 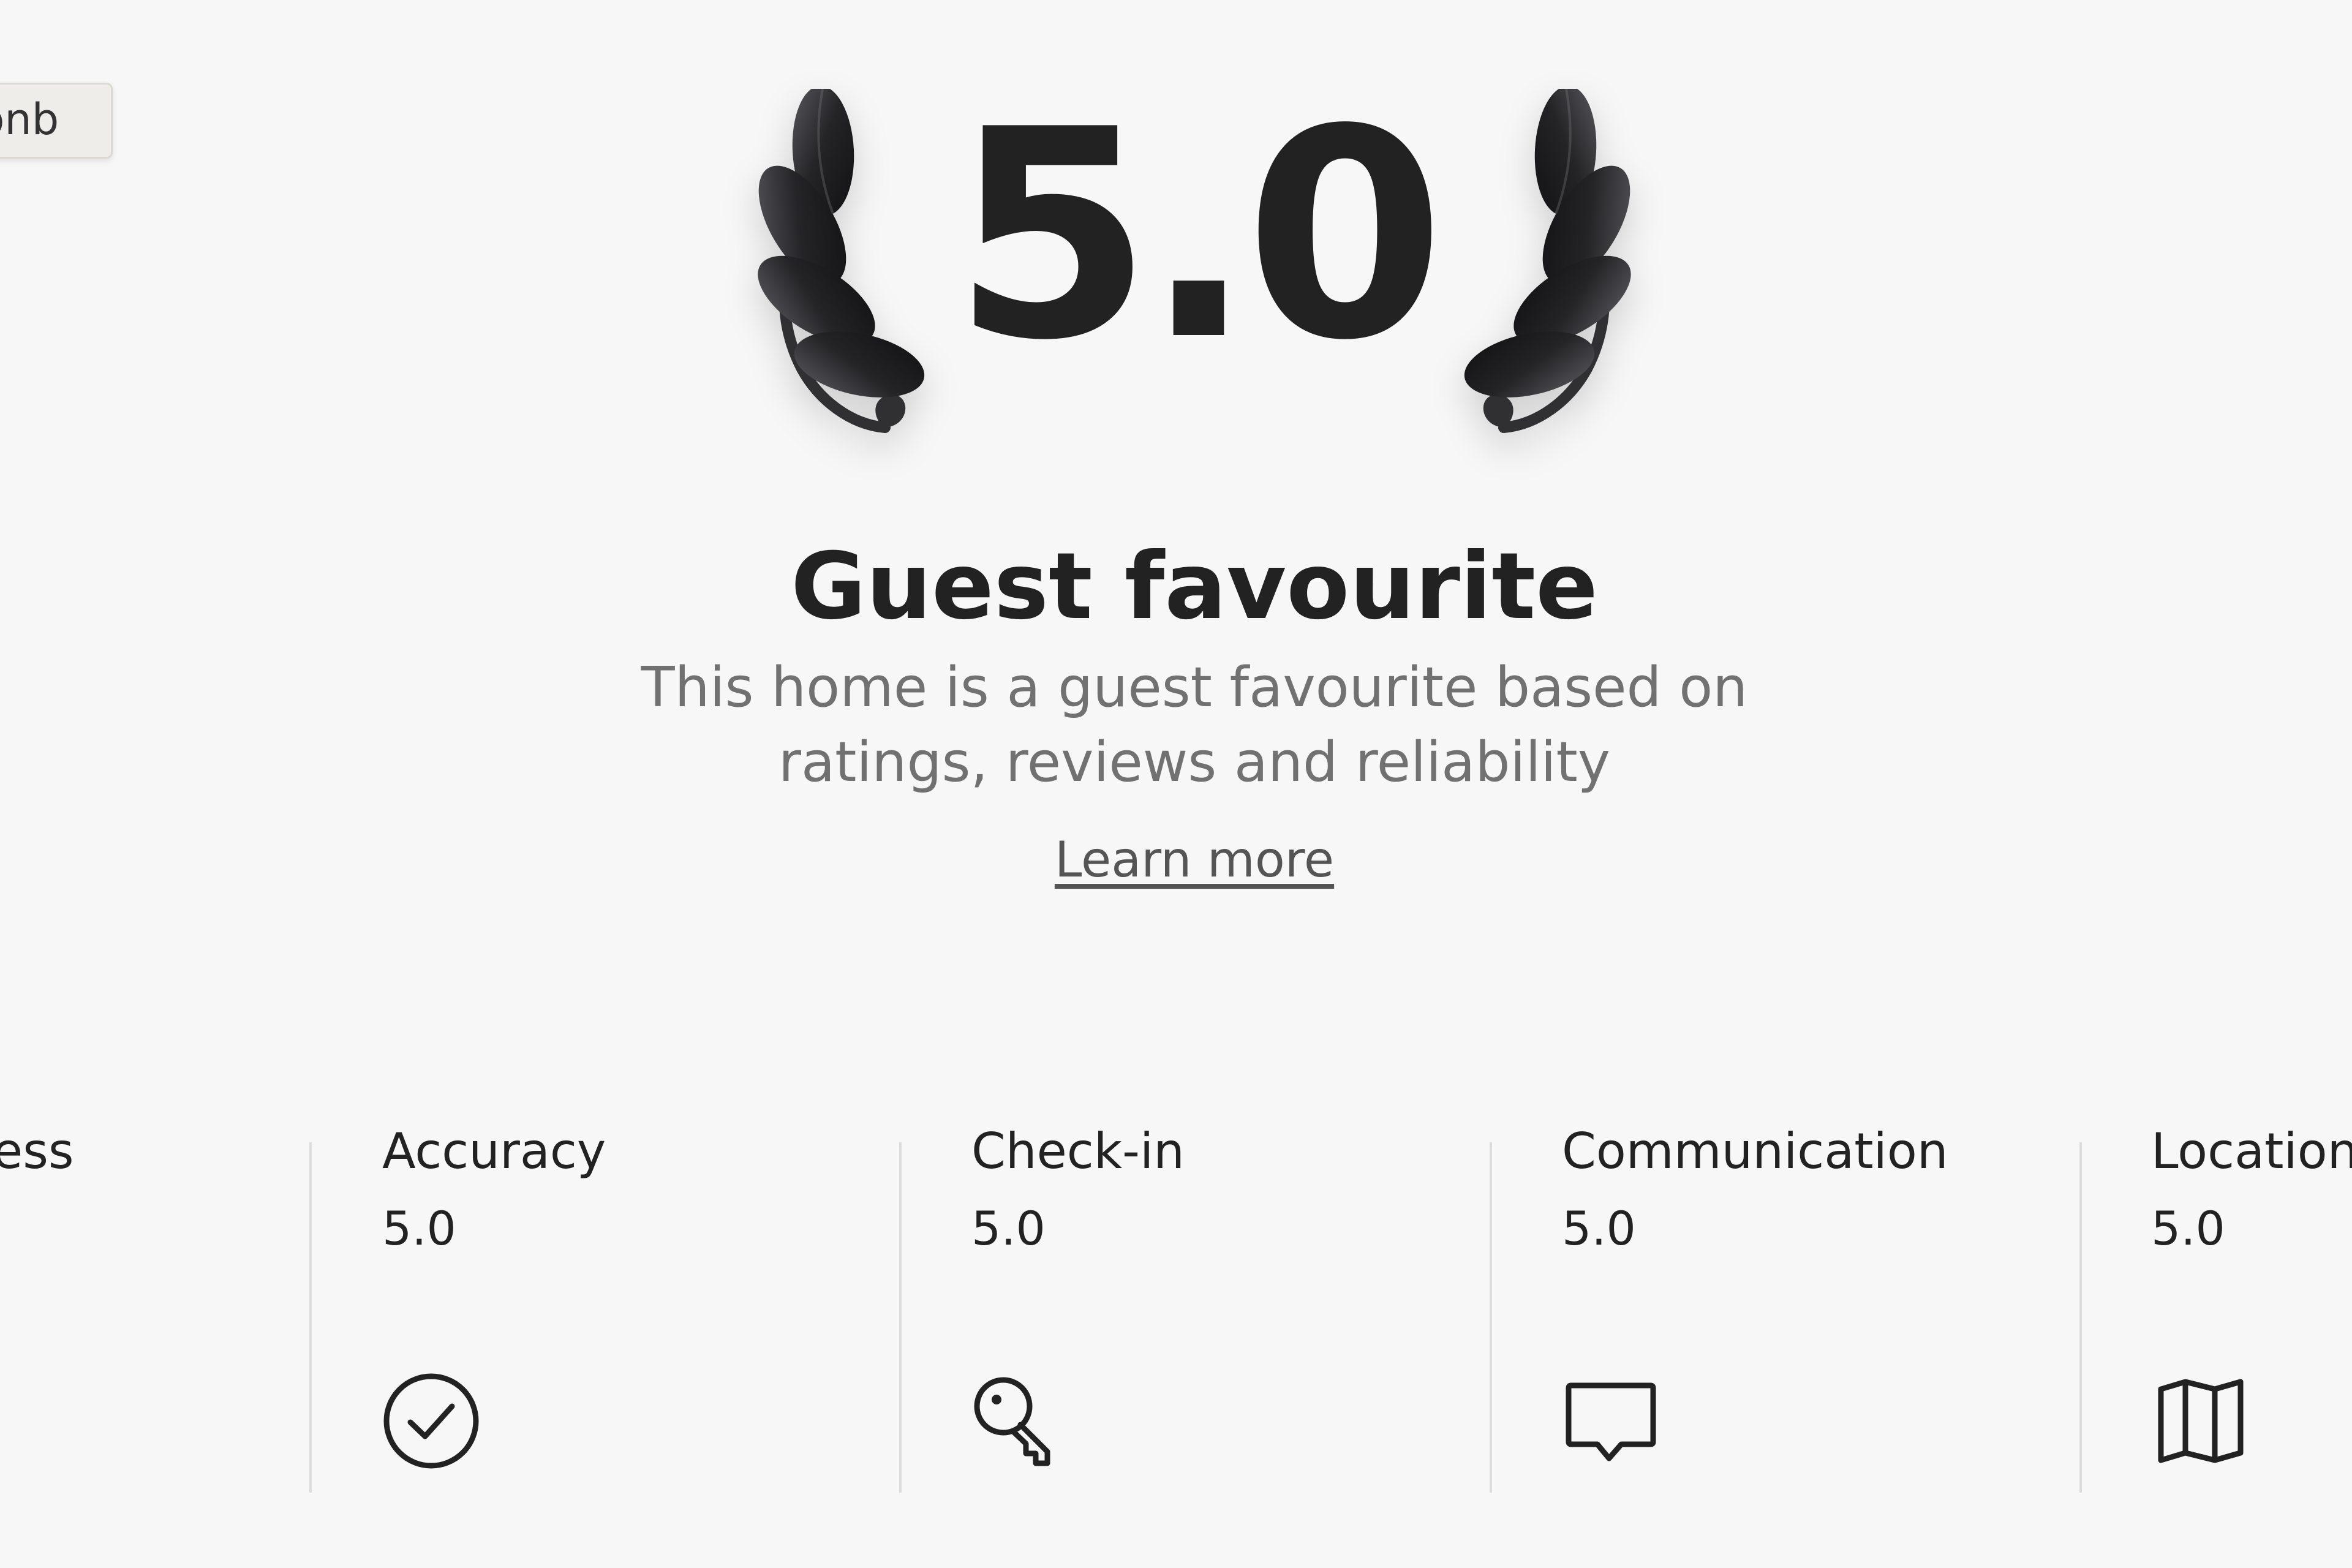 I want to click on category-accuracy: Accuracy 5.0, so click(x=511, y=1314).